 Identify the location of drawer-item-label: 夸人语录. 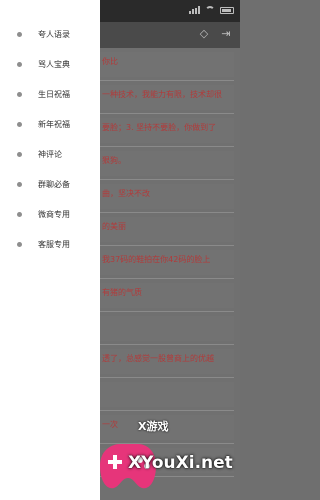
(54, 34).